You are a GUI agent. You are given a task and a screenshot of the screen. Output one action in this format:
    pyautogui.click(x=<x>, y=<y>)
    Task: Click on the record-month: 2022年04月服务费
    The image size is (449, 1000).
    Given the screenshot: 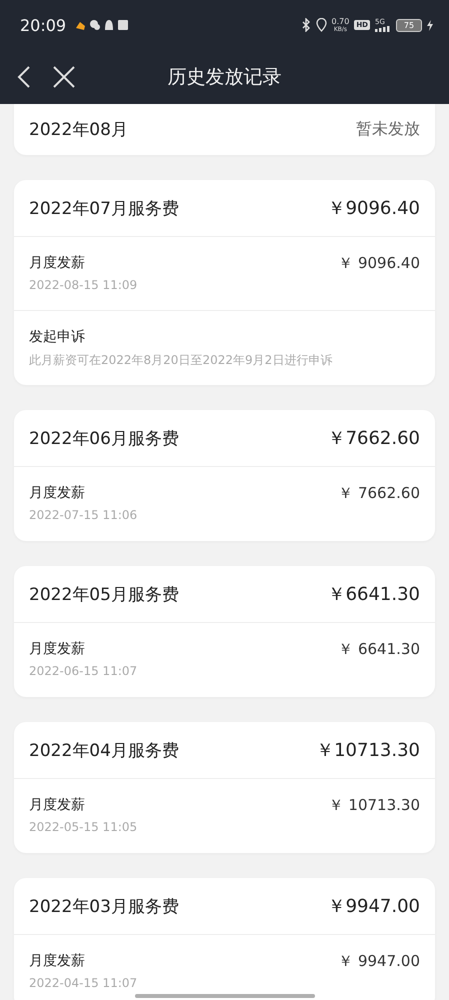 What is the action you would take?
    pyautogui.click(x=104, y=751)
    